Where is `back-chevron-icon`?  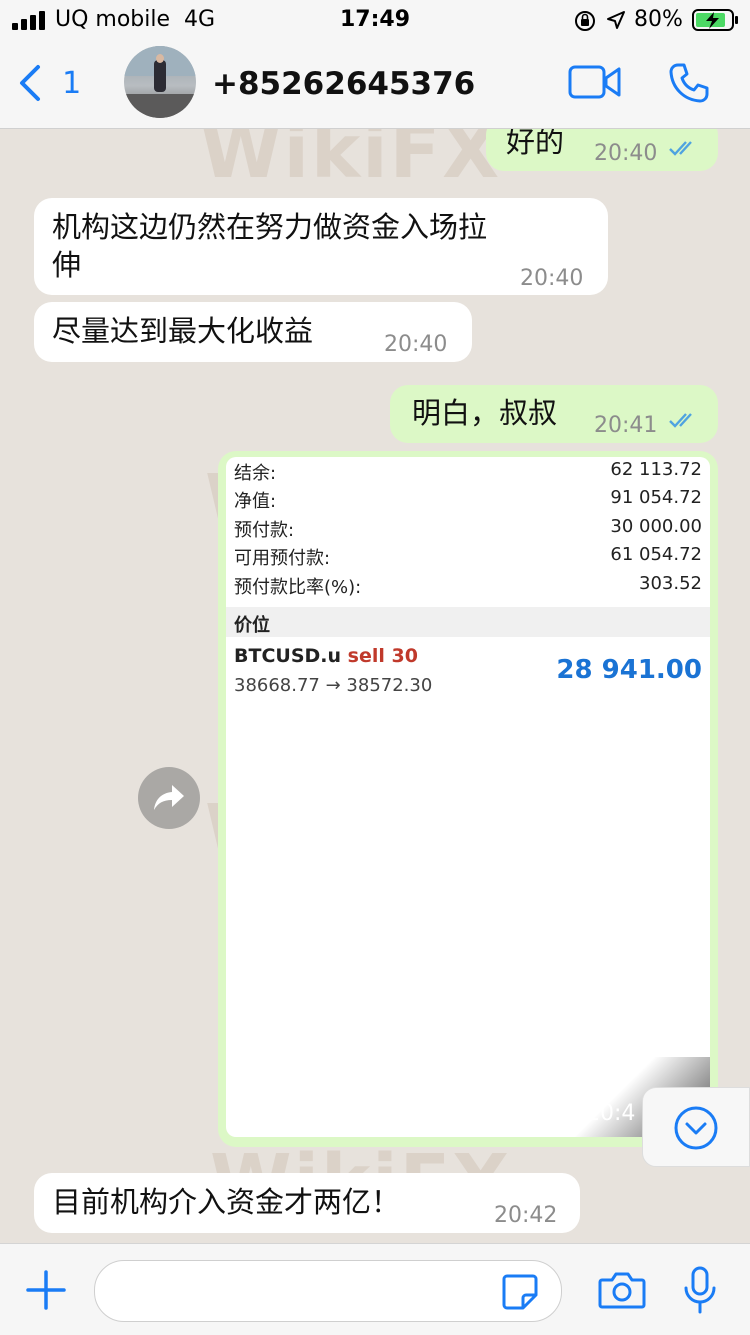
back-chevron-icon is located at coordinates (30, 83).